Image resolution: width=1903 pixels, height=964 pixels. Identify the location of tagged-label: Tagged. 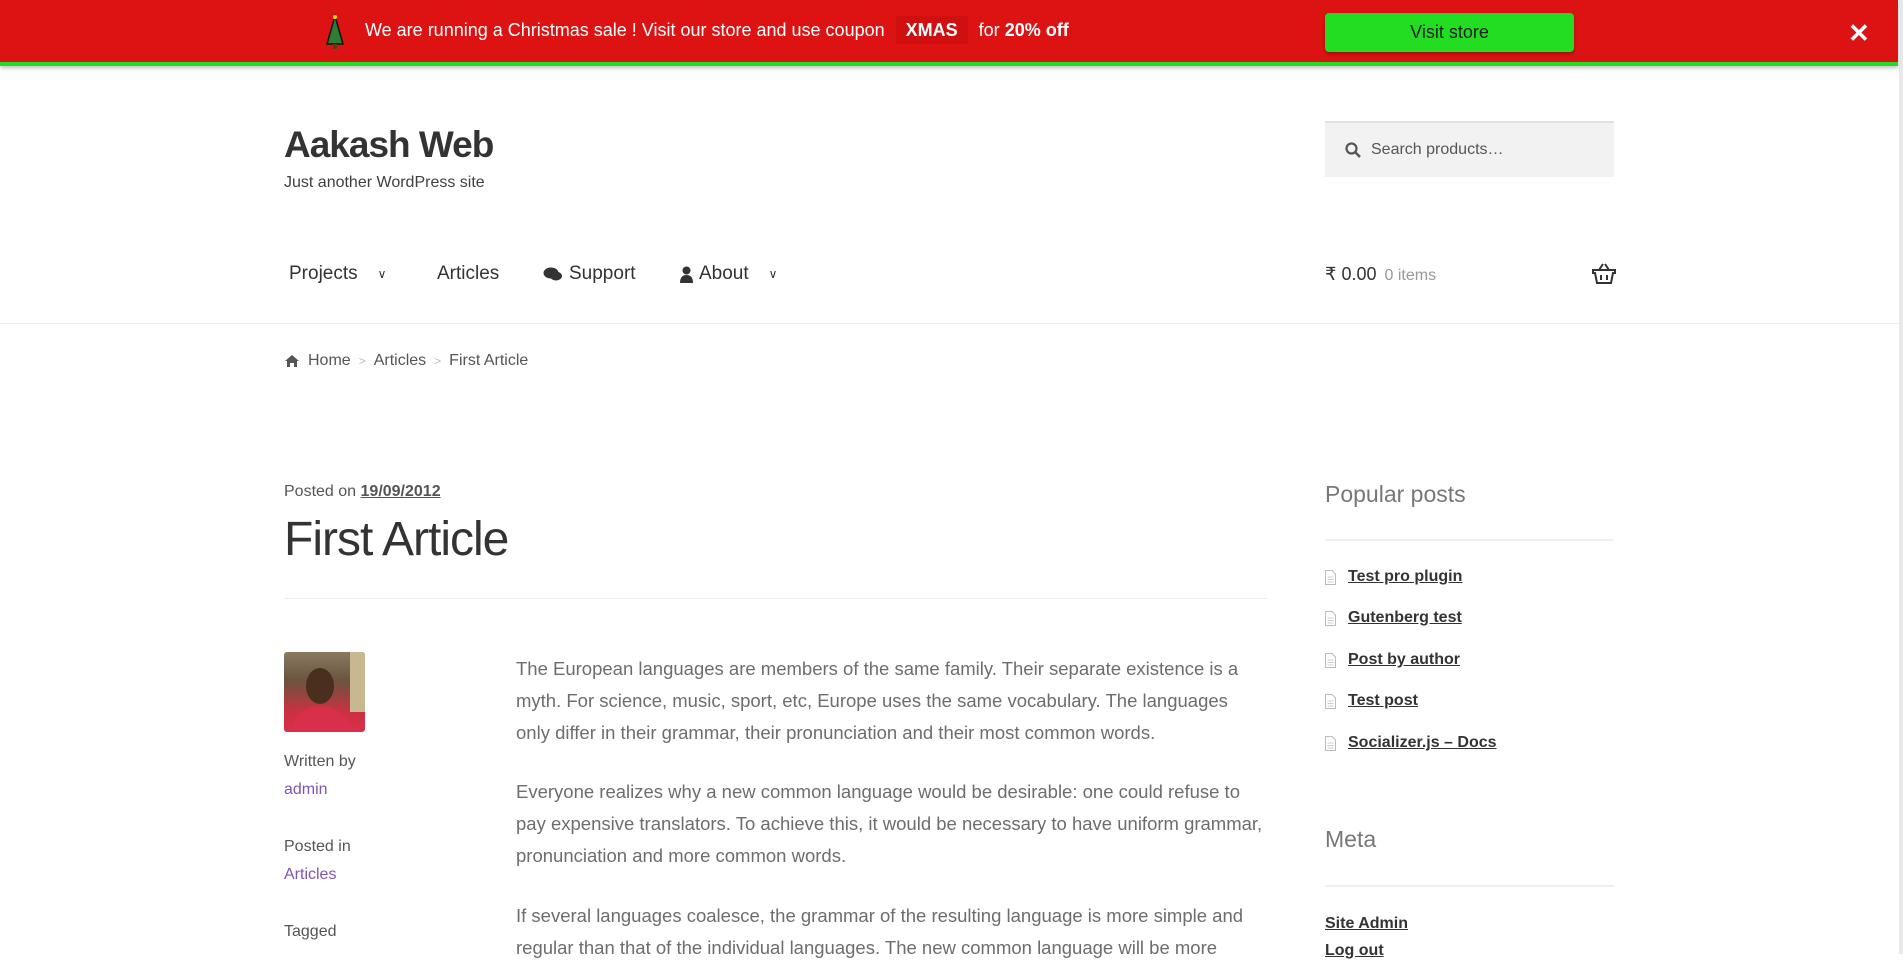
(310, 931).